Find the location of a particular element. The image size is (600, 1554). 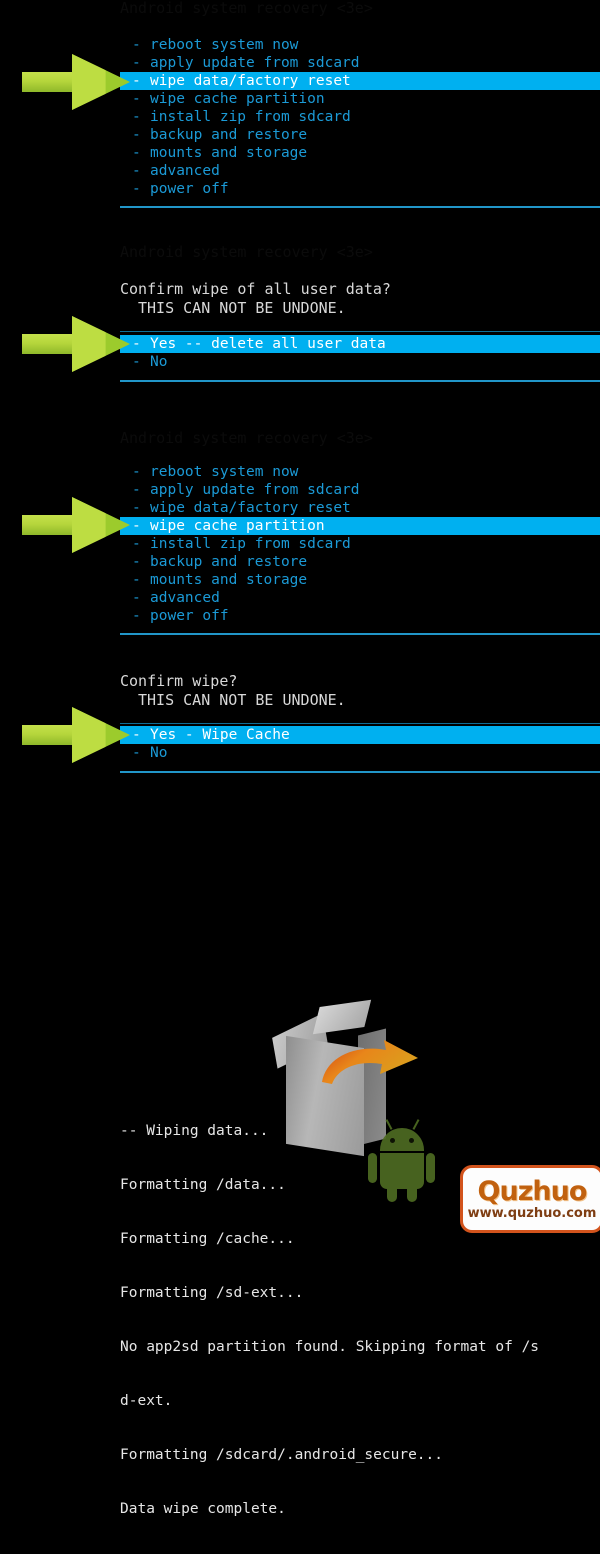

pointer-arrow-wipe-data is located at coordinates (76, 82).